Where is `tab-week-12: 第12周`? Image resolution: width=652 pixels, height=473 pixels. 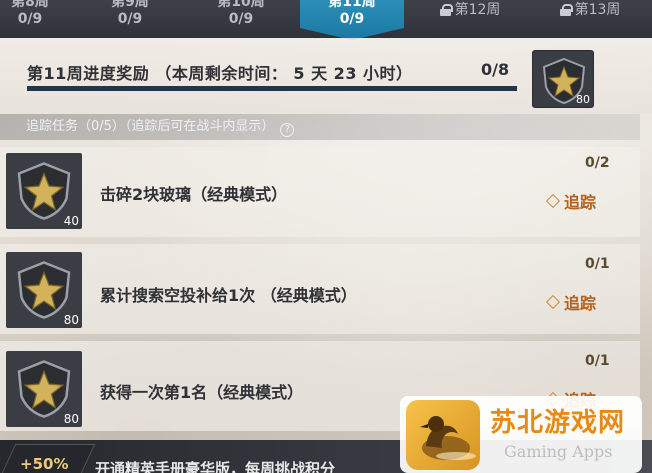 tab-week-12: 第12周 is located at coordinates (470, 14).